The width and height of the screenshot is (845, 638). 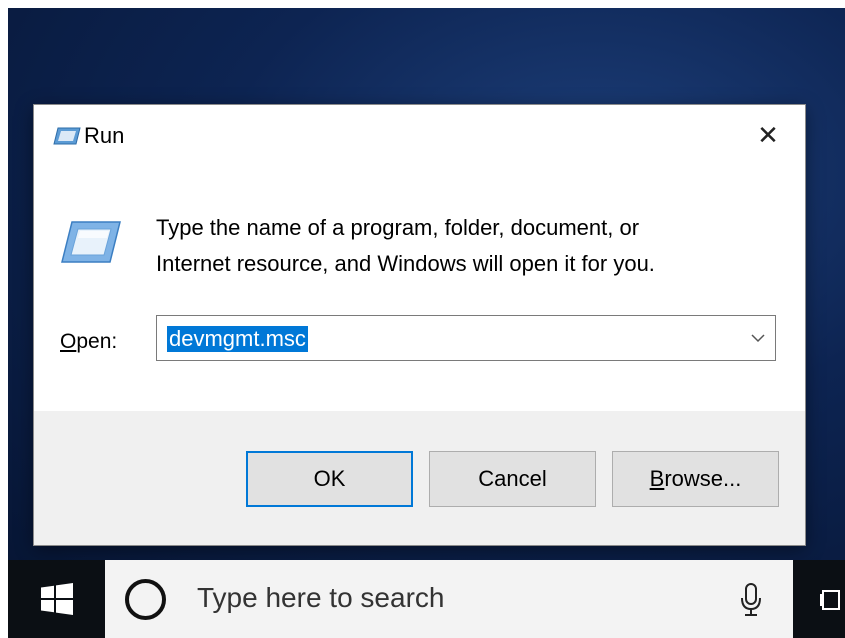 I want to click on search-placeholder: Type here to search, so click(x=320, y=598).